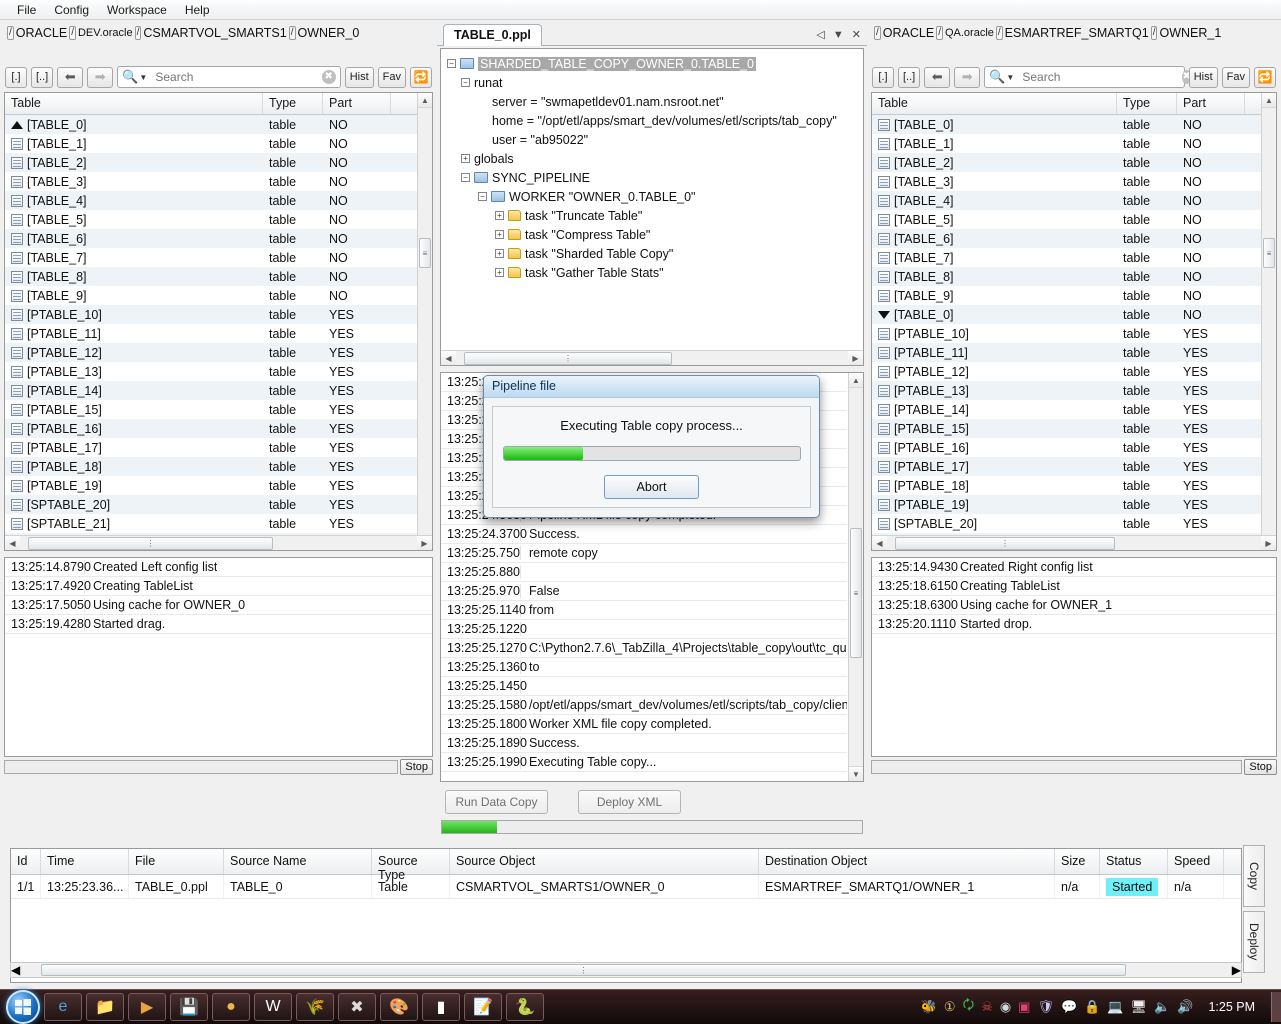 The height and width of the screenshot is (1024, 1281). I want to click on left-favorites-button: Fav, so click(391, 77).